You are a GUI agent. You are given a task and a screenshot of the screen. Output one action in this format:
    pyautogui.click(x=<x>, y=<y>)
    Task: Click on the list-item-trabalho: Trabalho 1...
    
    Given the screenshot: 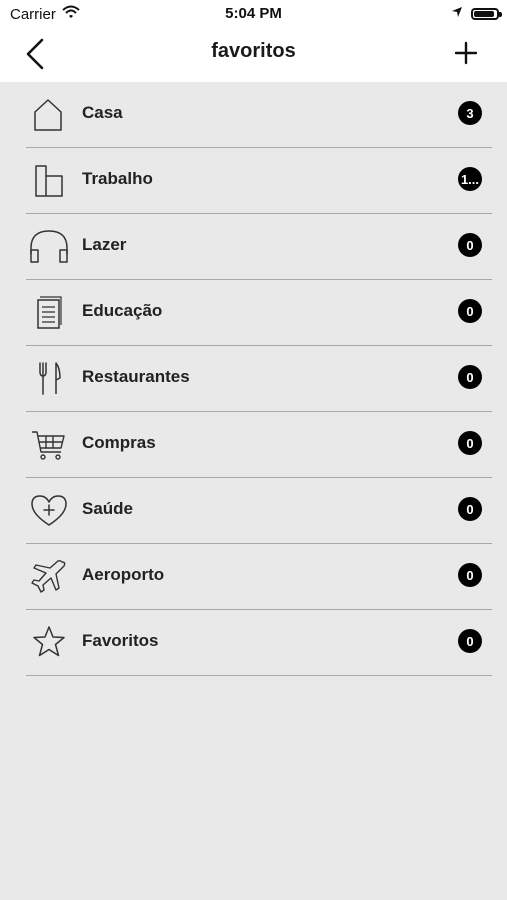 What is the action you would take?
    pyautogui.click(x=259, y=181)
    